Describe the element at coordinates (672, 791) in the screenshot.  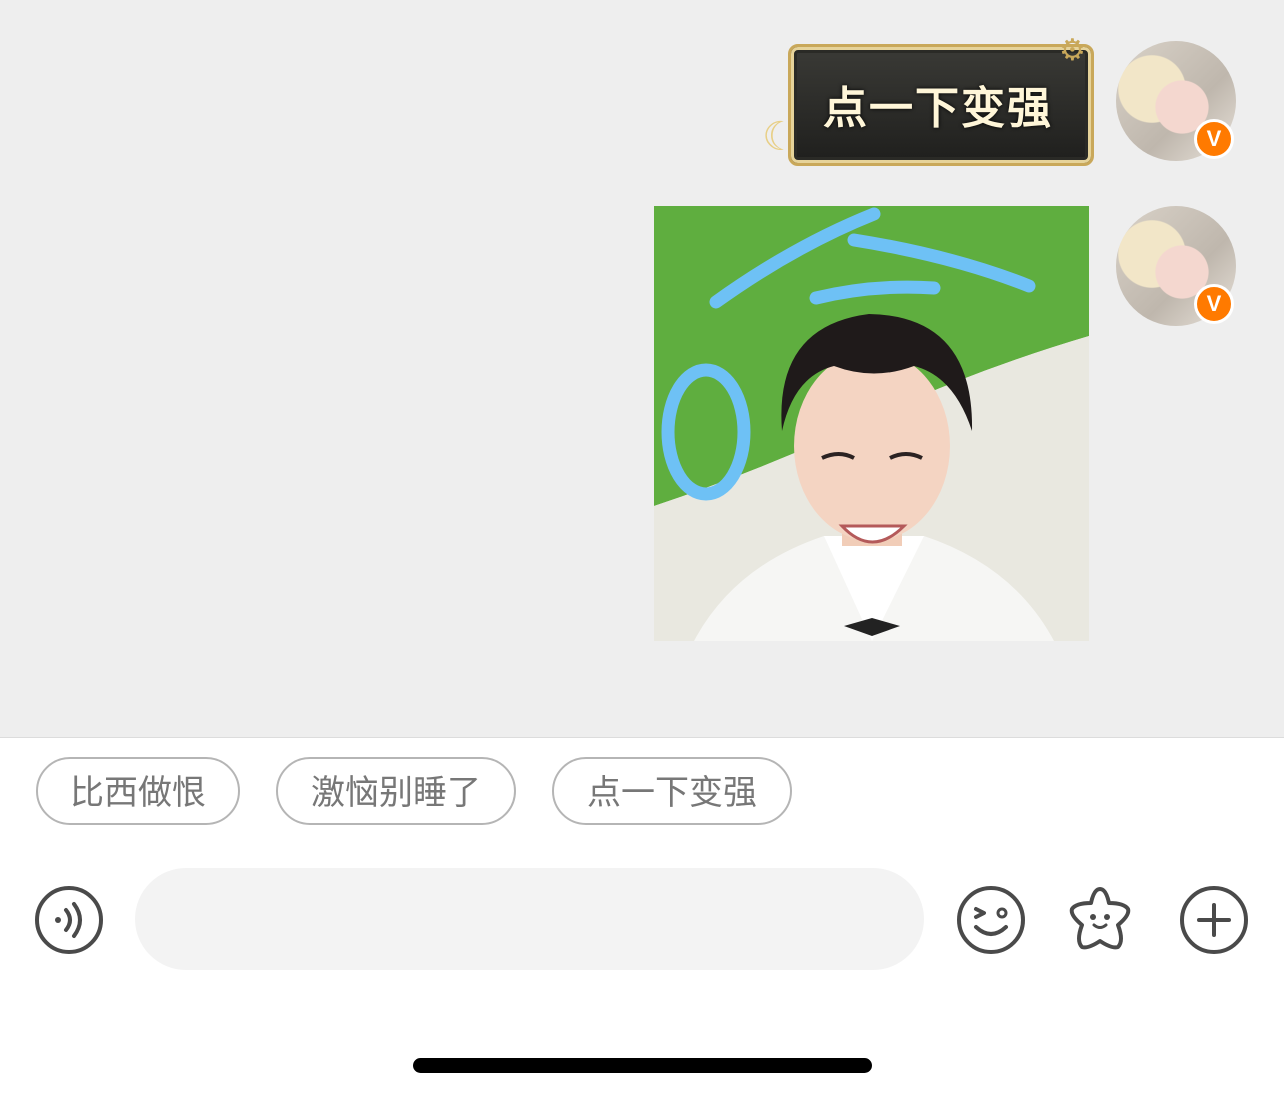
I see `quick-reply-chip: 点一下变强` at that location.